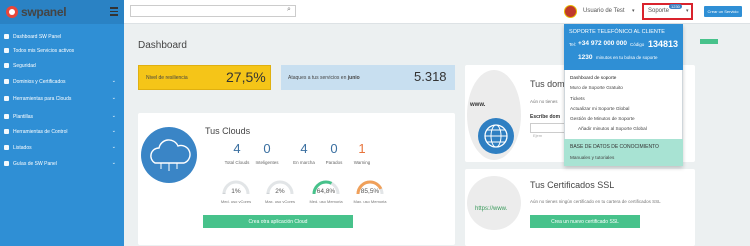 This screenshot has width=750, height=246. What do you see at coordinates (236, 191) in the screenshot?
I see `gauge-value: 1%` at bounding box center [236, 191].